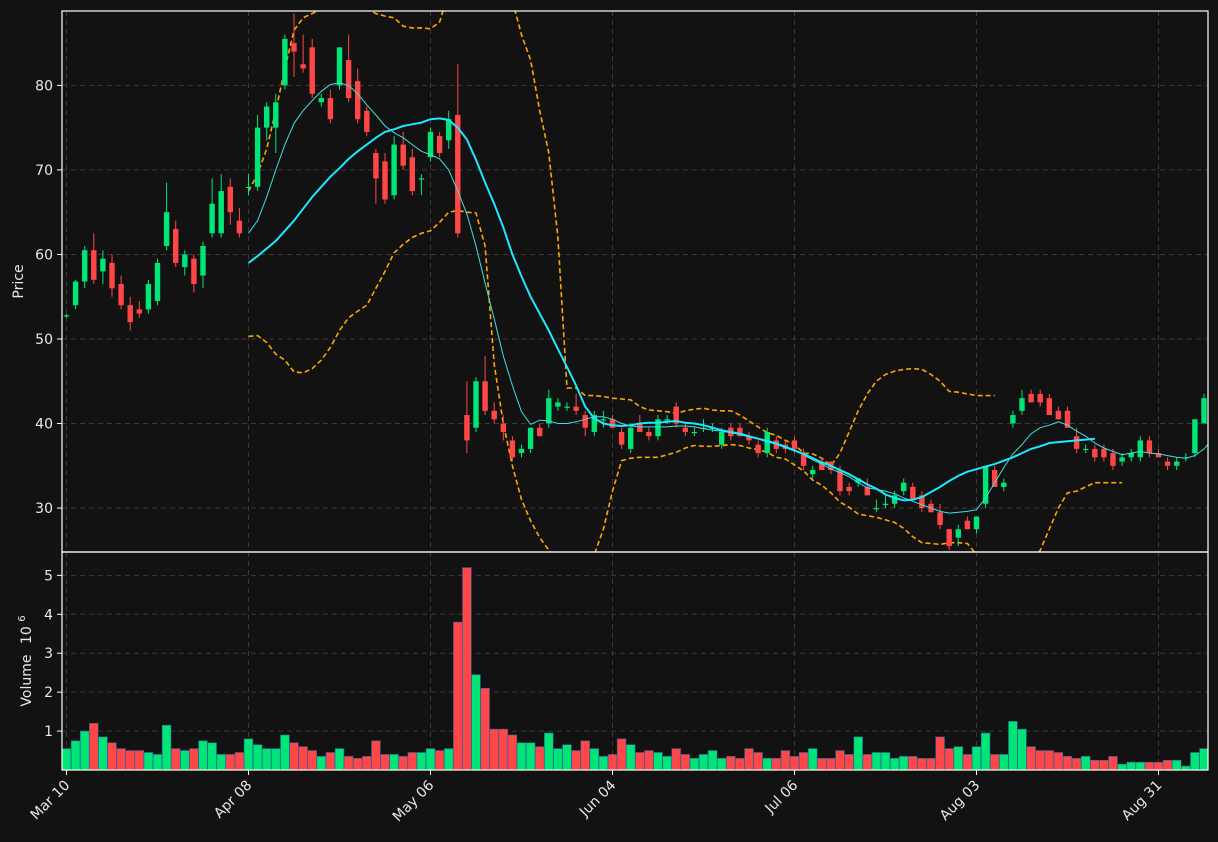 The height and width of the screenshot is (842, 1218). What do you see at coordinates (27, 635) in the screenshot?
I see `volume-axis-label-exponent: 10` at bounding box center [27, 635].